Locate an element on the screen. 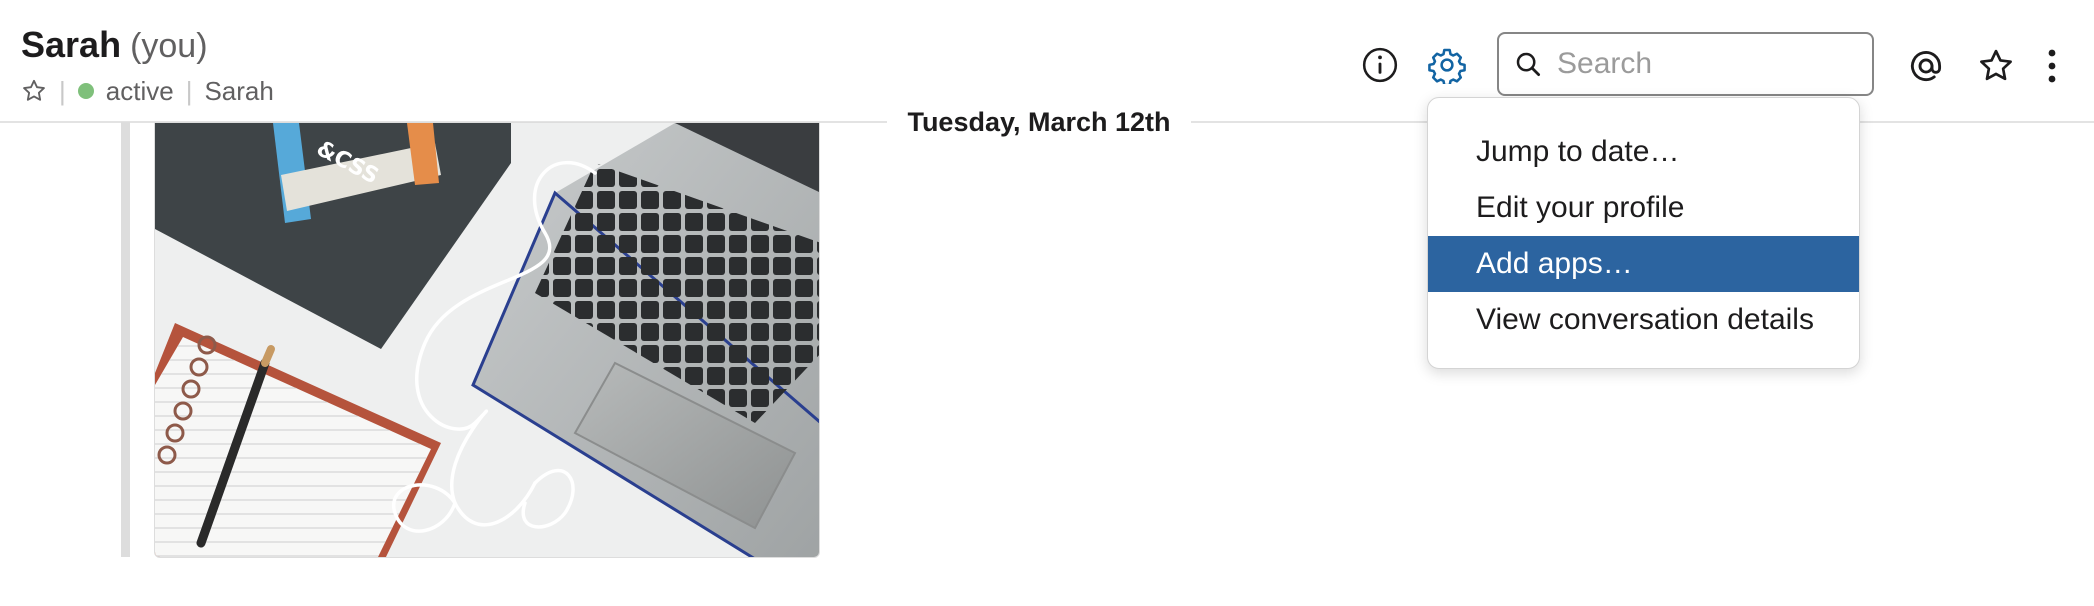 The height and width of the screenshot is (606, 2094). you-label: (you) is located at coordinates (169, 46).